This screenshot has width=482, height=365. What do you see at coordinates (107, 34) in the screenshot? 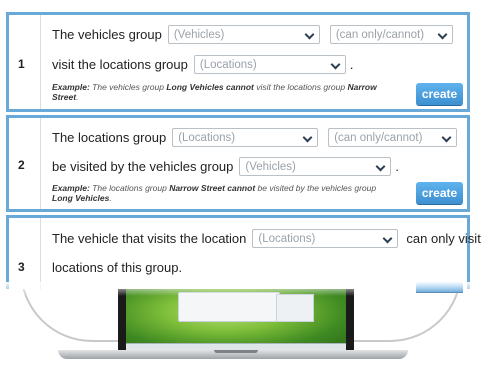
I see `rule-text: The vehicles group` at bounding box center [107, 34].